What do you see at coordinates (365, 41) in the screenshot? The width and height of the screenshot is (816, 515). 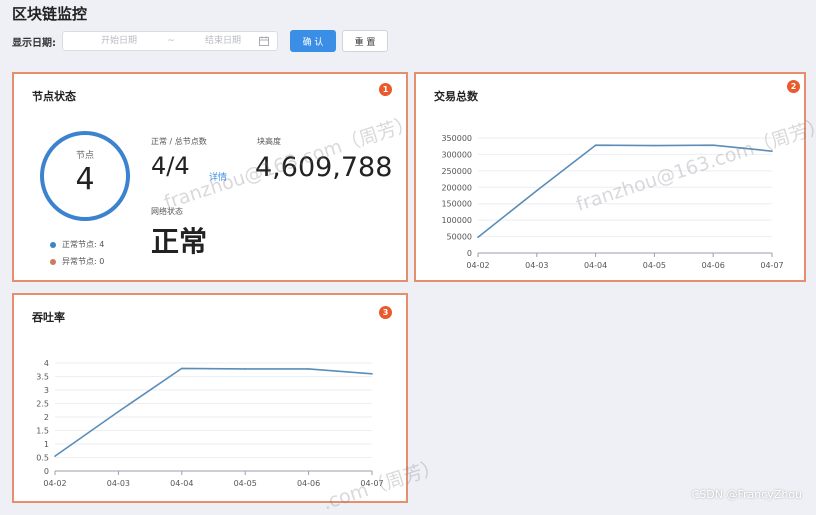 I see `reset-button: 重 置` at bounding box center [365, 41].